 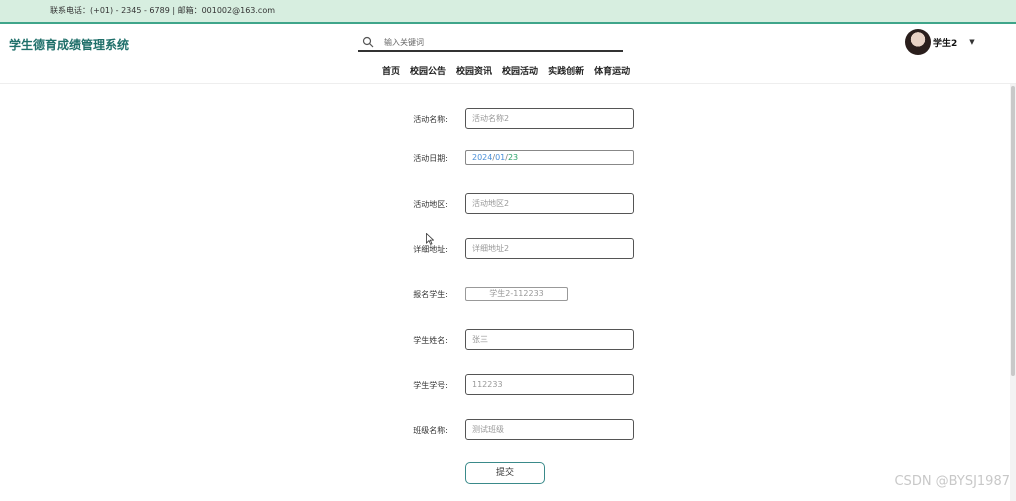 I want to click on main-nav: 首页 校园公告 校园资讯 校园活动 实践创新 体育运动, so click(x=511, y=70).